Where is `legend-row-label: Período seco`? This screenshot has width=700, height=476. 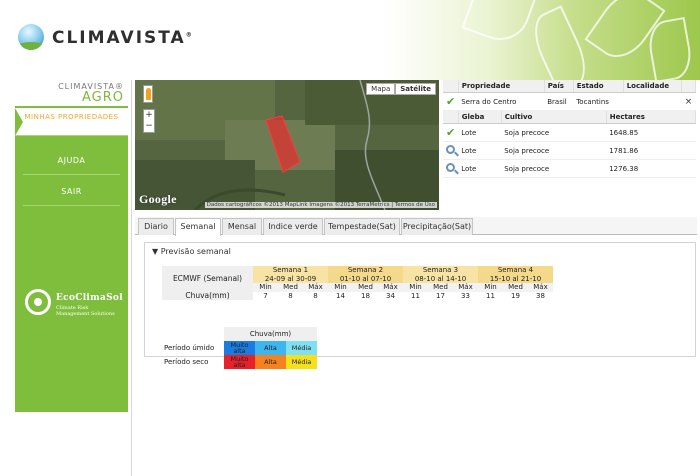 legend-row-label: Período seco is located at coordinates (186, 362).